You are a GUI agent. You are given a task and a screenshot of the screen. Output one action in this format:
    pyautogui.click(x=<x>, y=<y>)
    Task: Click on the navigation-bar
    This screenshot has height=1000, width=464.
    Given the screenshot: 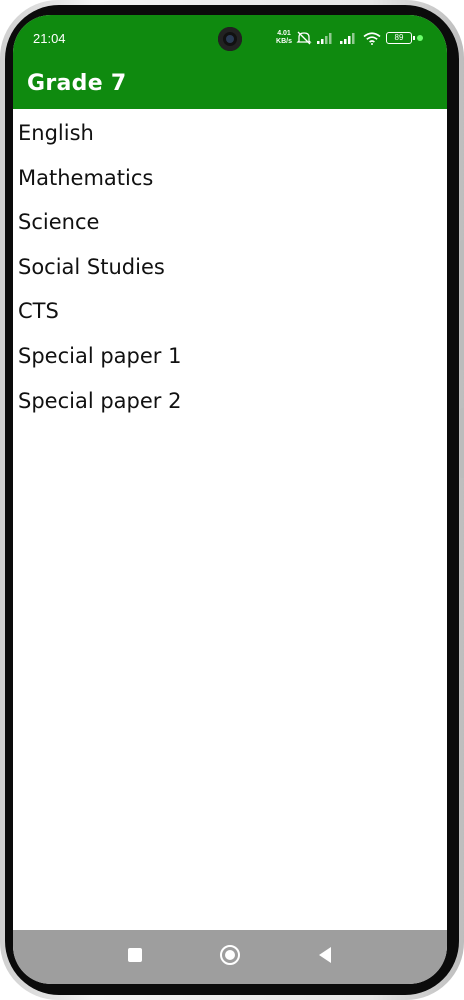 What is the action you would take?
    pyautogui.click(x=230, y=957)
    